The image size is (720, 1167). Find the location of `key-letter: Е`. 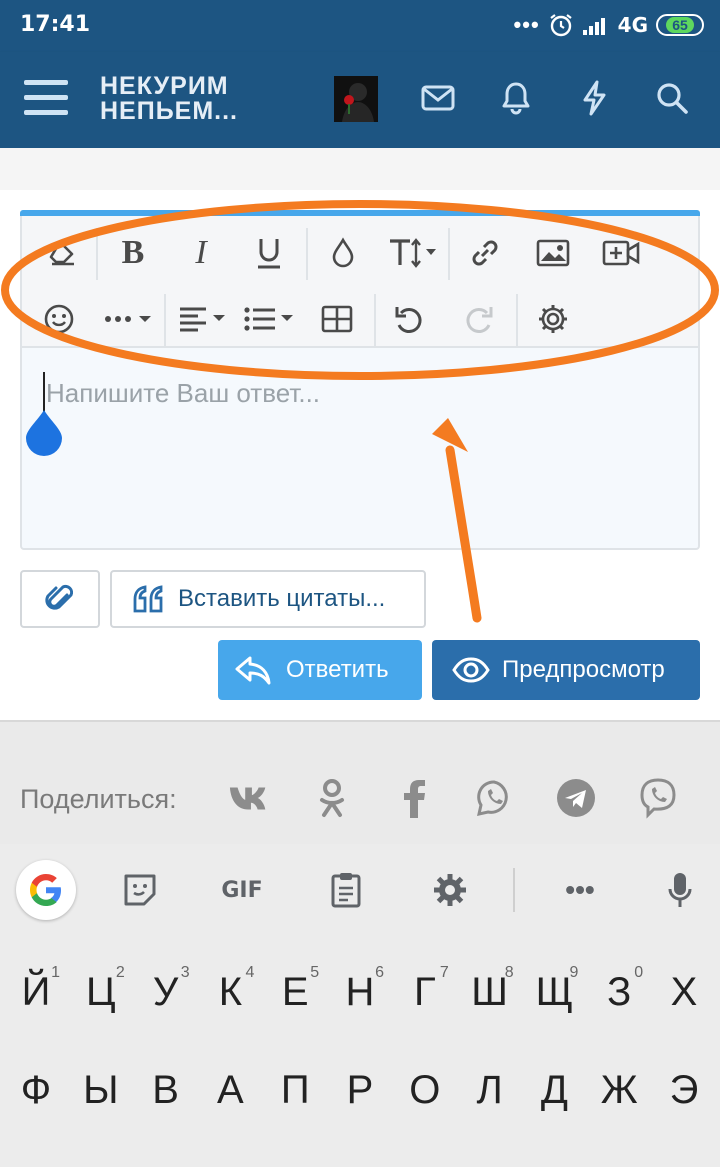

key-letter: Е is located at coordinates (295, 991).